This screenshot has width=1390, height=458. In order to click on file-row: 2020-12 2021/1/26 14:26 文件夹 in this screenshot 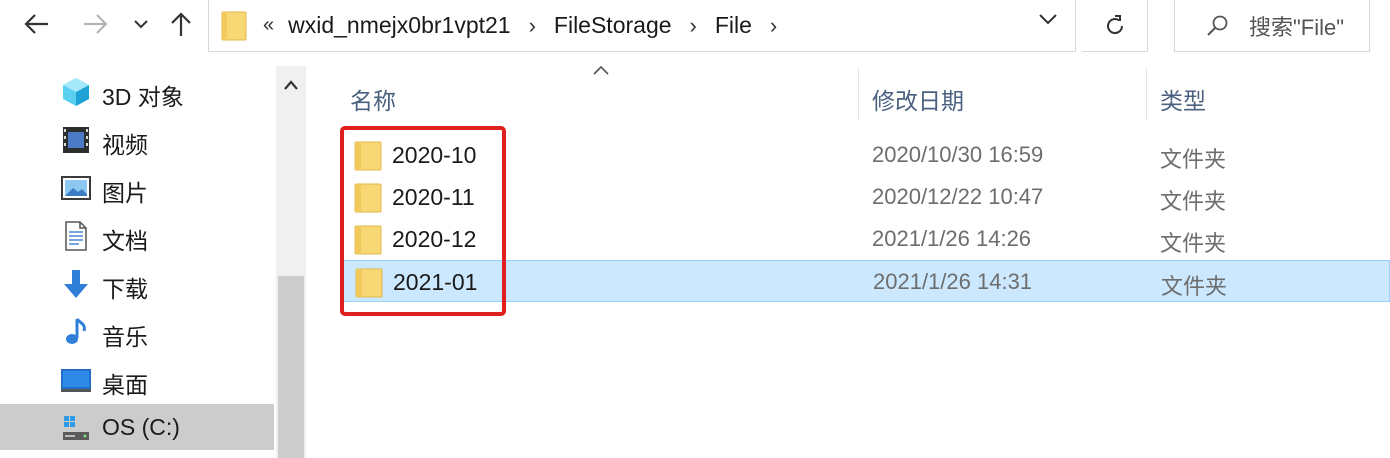, I will do `click(866, 239)`.